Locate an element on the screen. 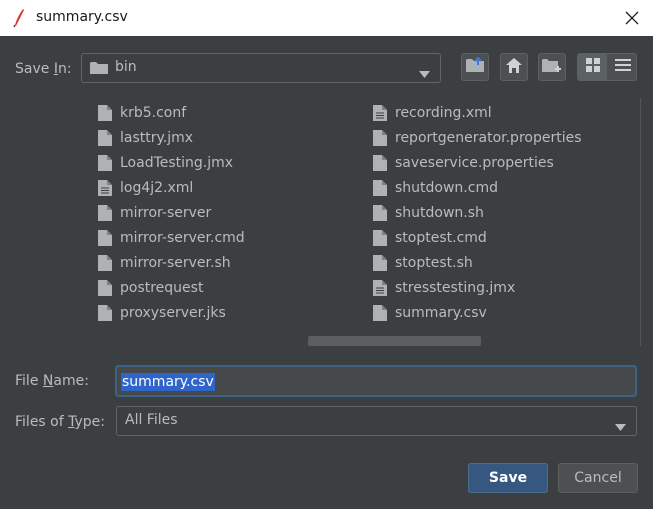  folder-icon is located at coordinates (99, 70).